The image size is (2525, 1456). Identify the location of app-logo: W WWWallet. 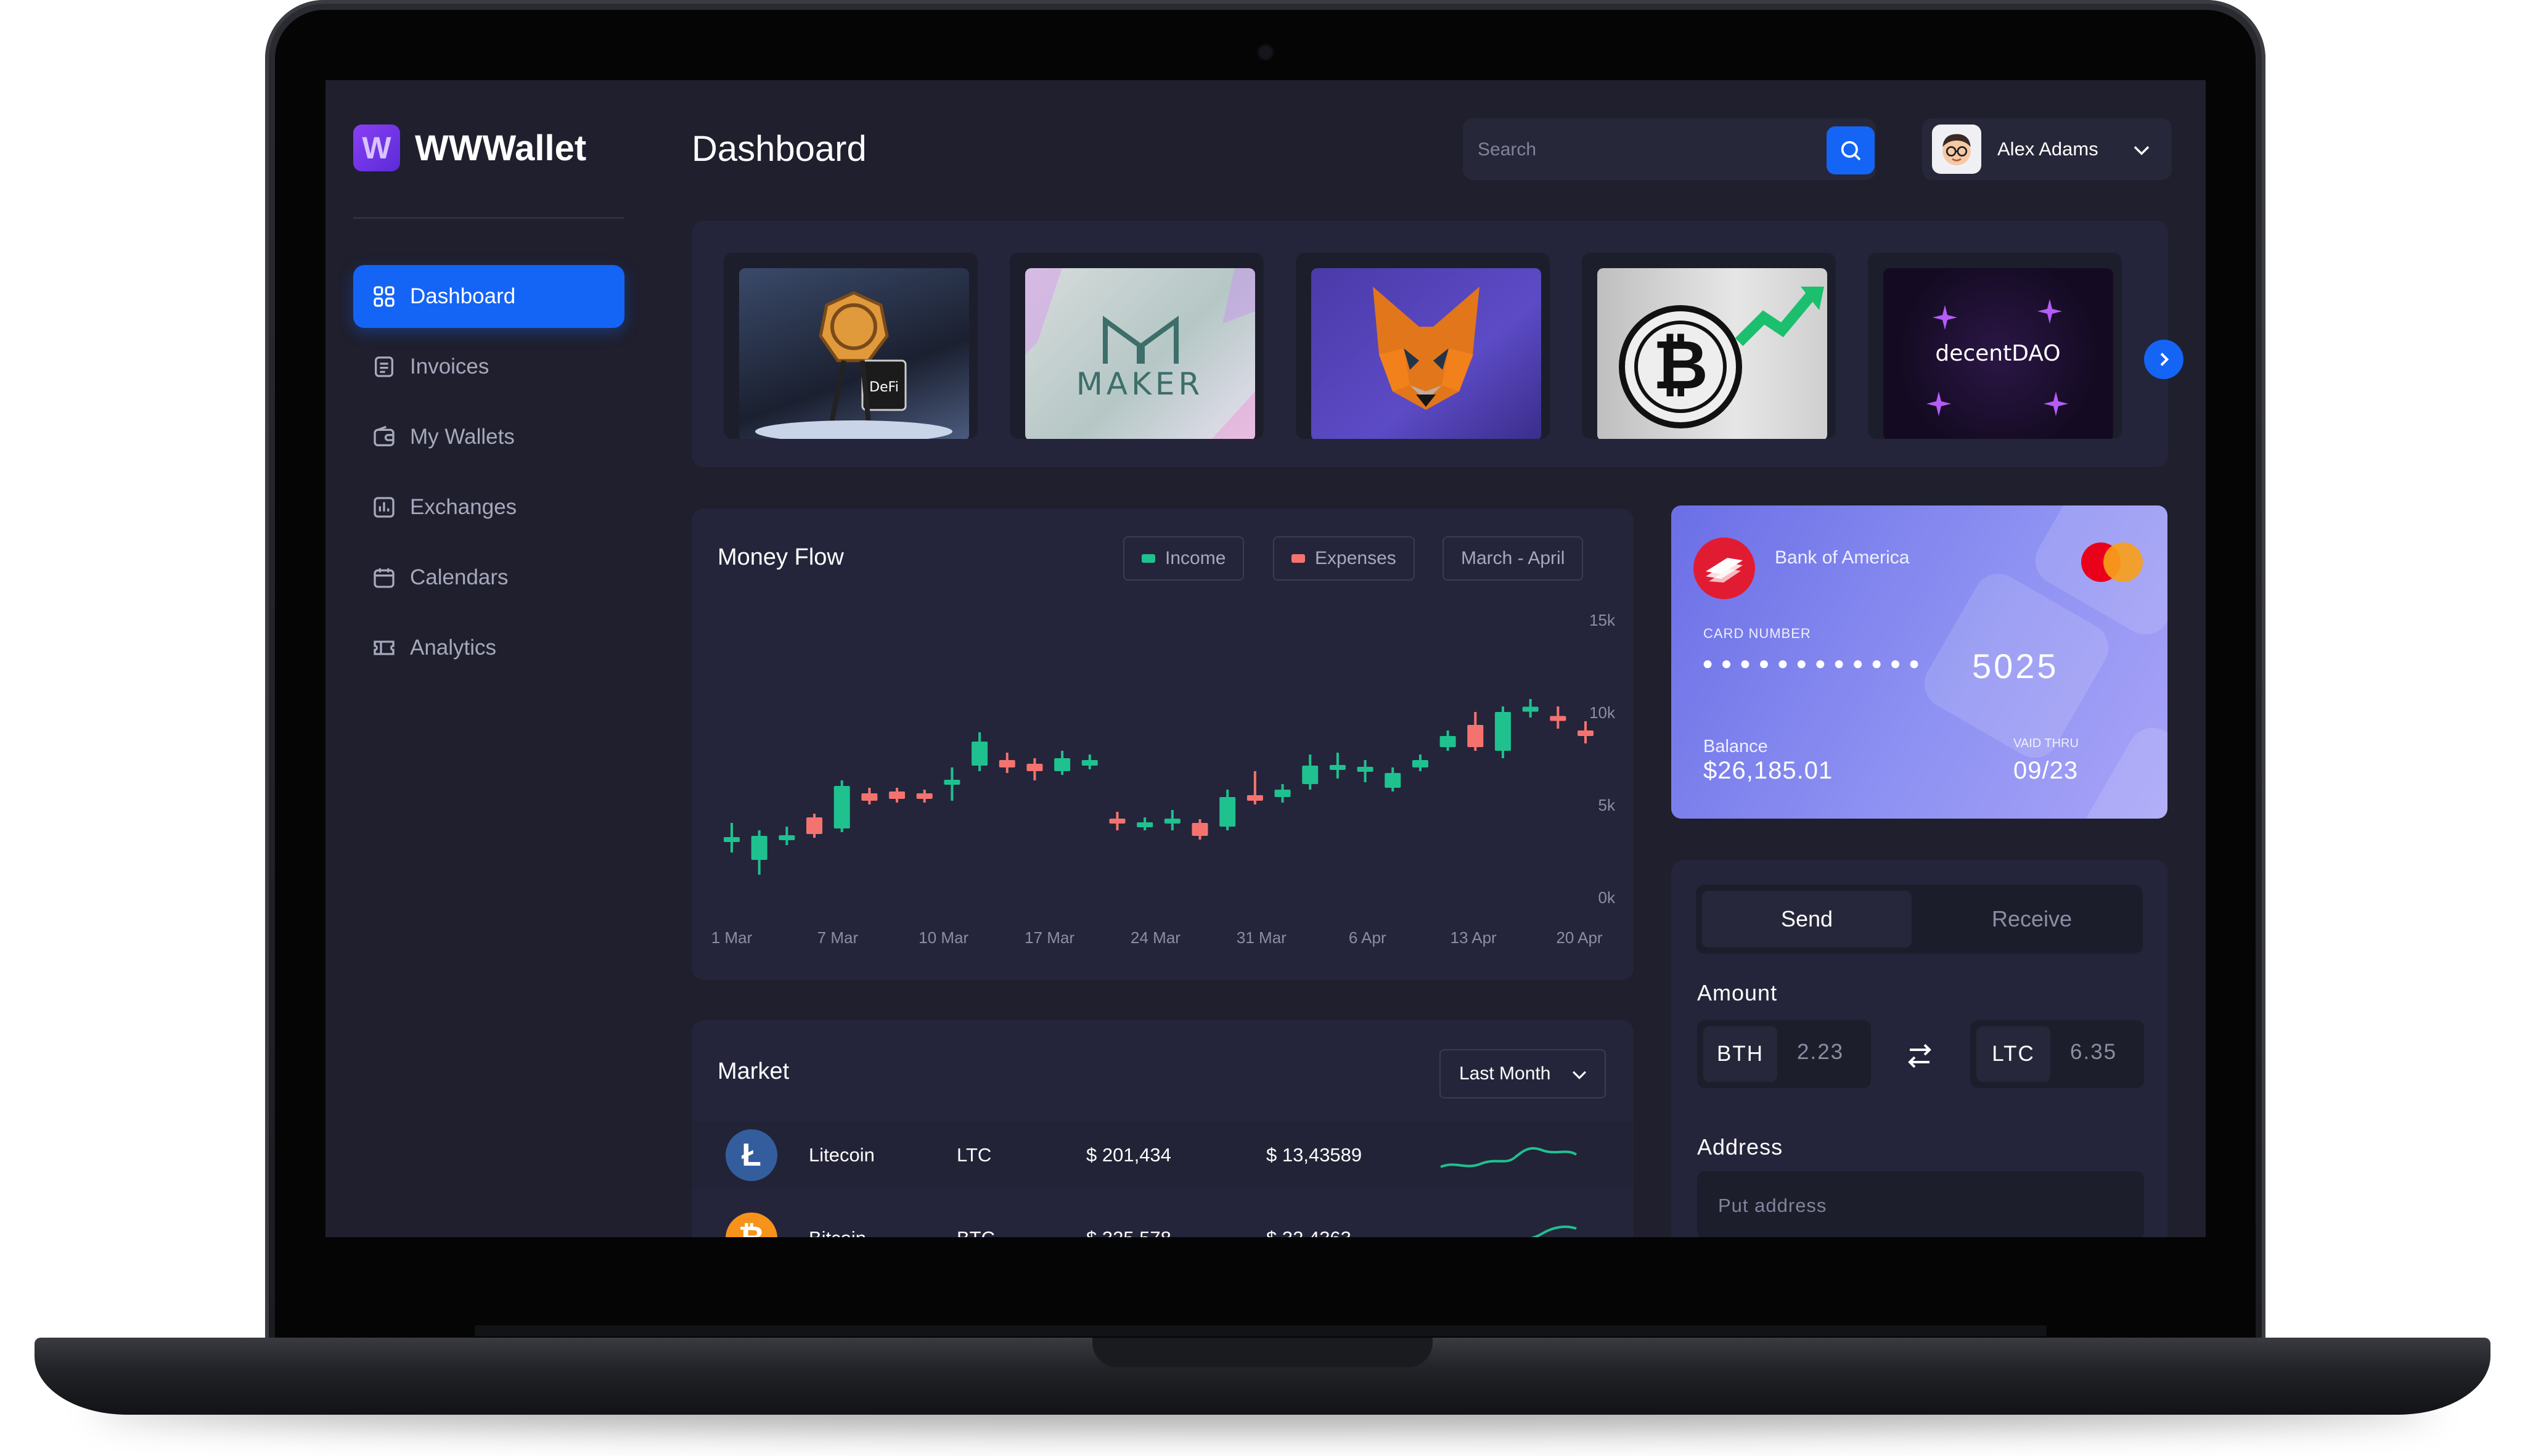
(469, 148).